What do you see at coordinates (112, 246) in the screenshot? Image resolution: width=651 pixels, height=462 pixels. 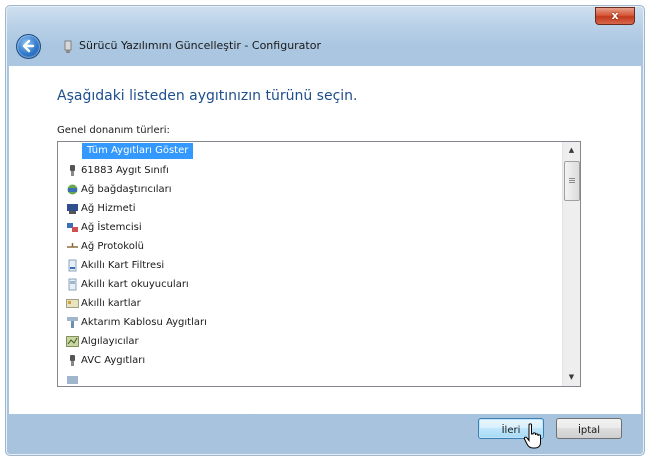 I see `list-item-label: Ağ Protokolü` at bounding box center [112, 246].